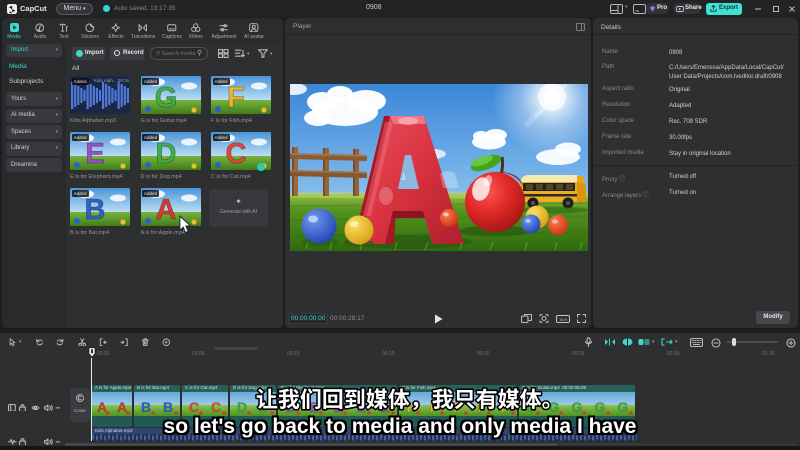  What do you see at coordinates (94, 154) in the screenshot?
I see `svg-text: E` at bounding box center [94, 154].